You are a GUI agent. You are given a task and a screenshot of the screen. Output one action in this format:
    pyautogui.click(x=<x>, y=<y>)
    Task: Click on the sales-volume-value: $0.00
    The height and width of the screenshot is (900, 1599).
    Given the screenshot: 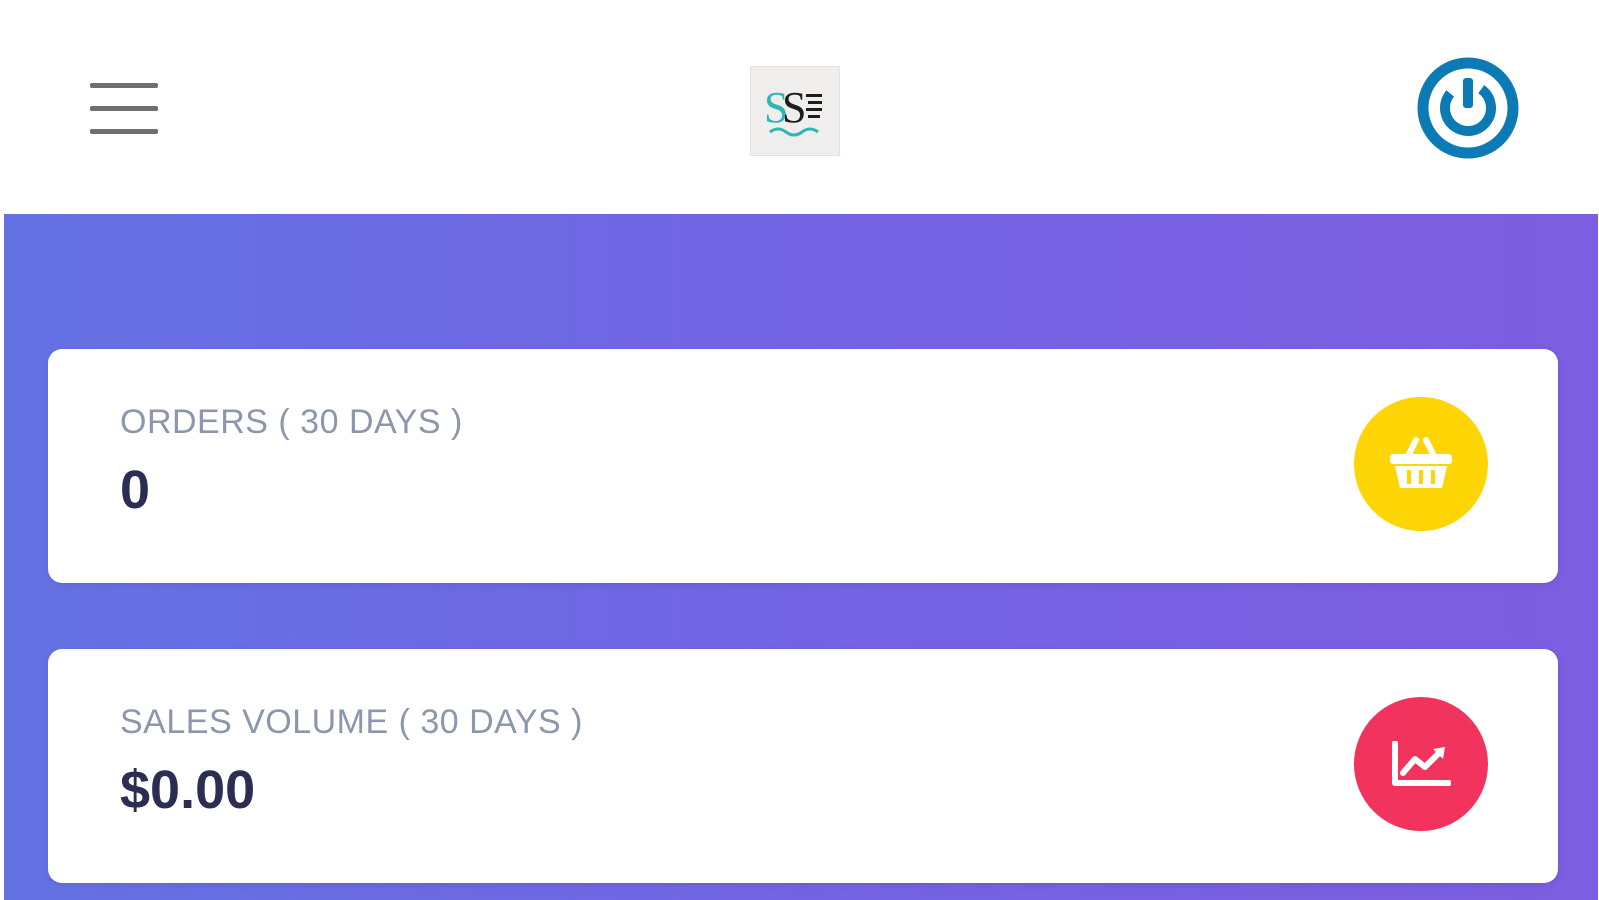 What is the action you would take?
    pyautogui.click(x=188, y=790)
    